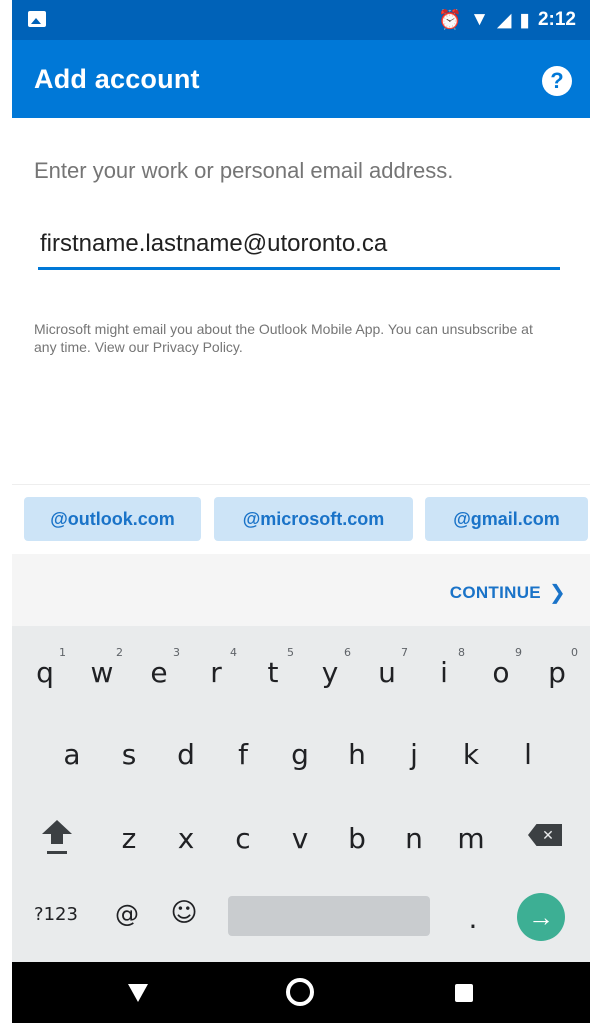 The height and width of the screenshot is (1023, 590). Describe the element at coordinates (301, 20) in the screenshot. I see `status-bar: ⏰ ▼ ◢ ▮ 2:12` at that location.